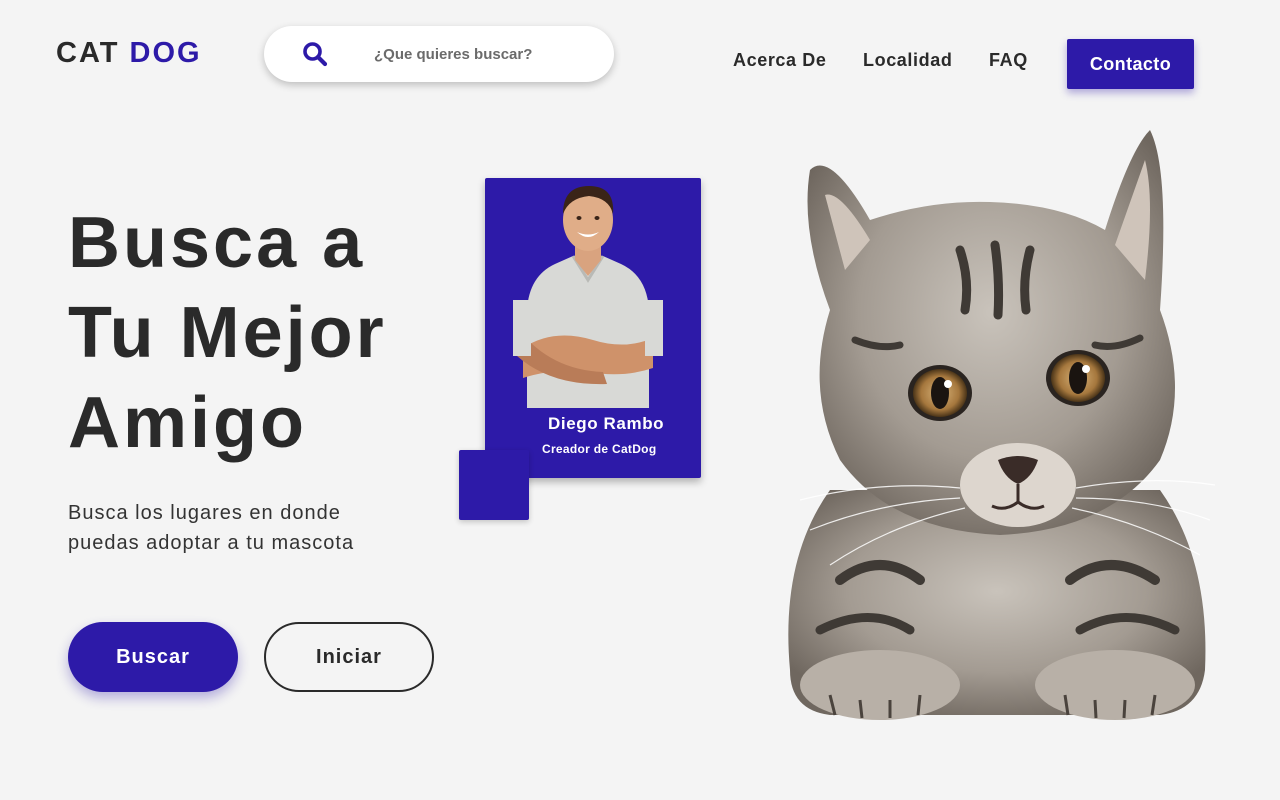  I want to click on start-button: Iniciar, so click(349, 657).